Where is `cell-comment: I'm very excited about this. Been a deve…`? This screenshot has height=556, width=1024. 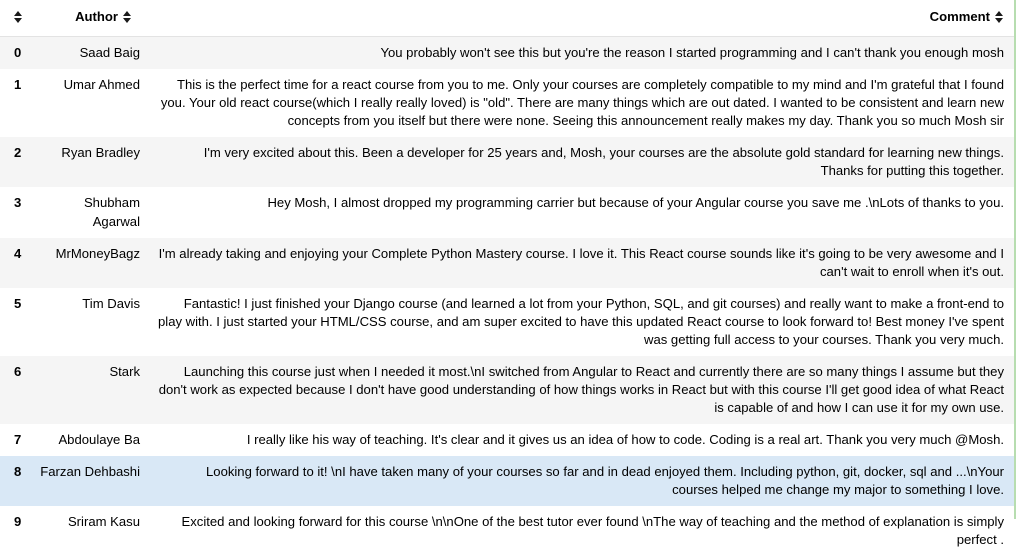
cell-comment: I'm very excited about this. Been a deve… is located at coordinates (577, 162).